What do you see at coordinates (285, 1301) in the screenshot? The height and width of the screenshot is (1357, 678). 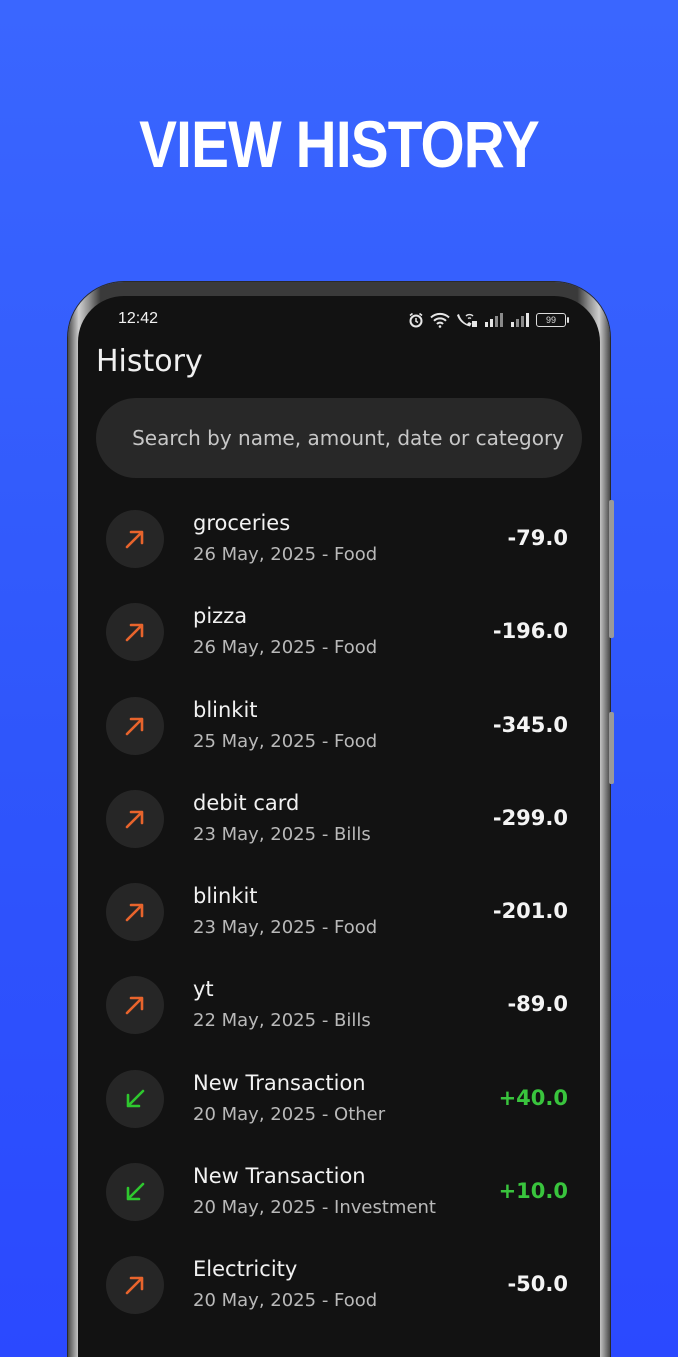 I see `transaction-meta: 20 May, 2025 - Food` at bounding box center [285, 1301].